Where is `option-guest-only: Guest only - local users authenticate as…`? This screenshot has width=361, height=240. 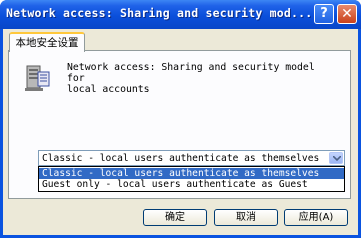 option-guest-only: Guest only - local users authenticate as… is located at coordinates (191, 184).